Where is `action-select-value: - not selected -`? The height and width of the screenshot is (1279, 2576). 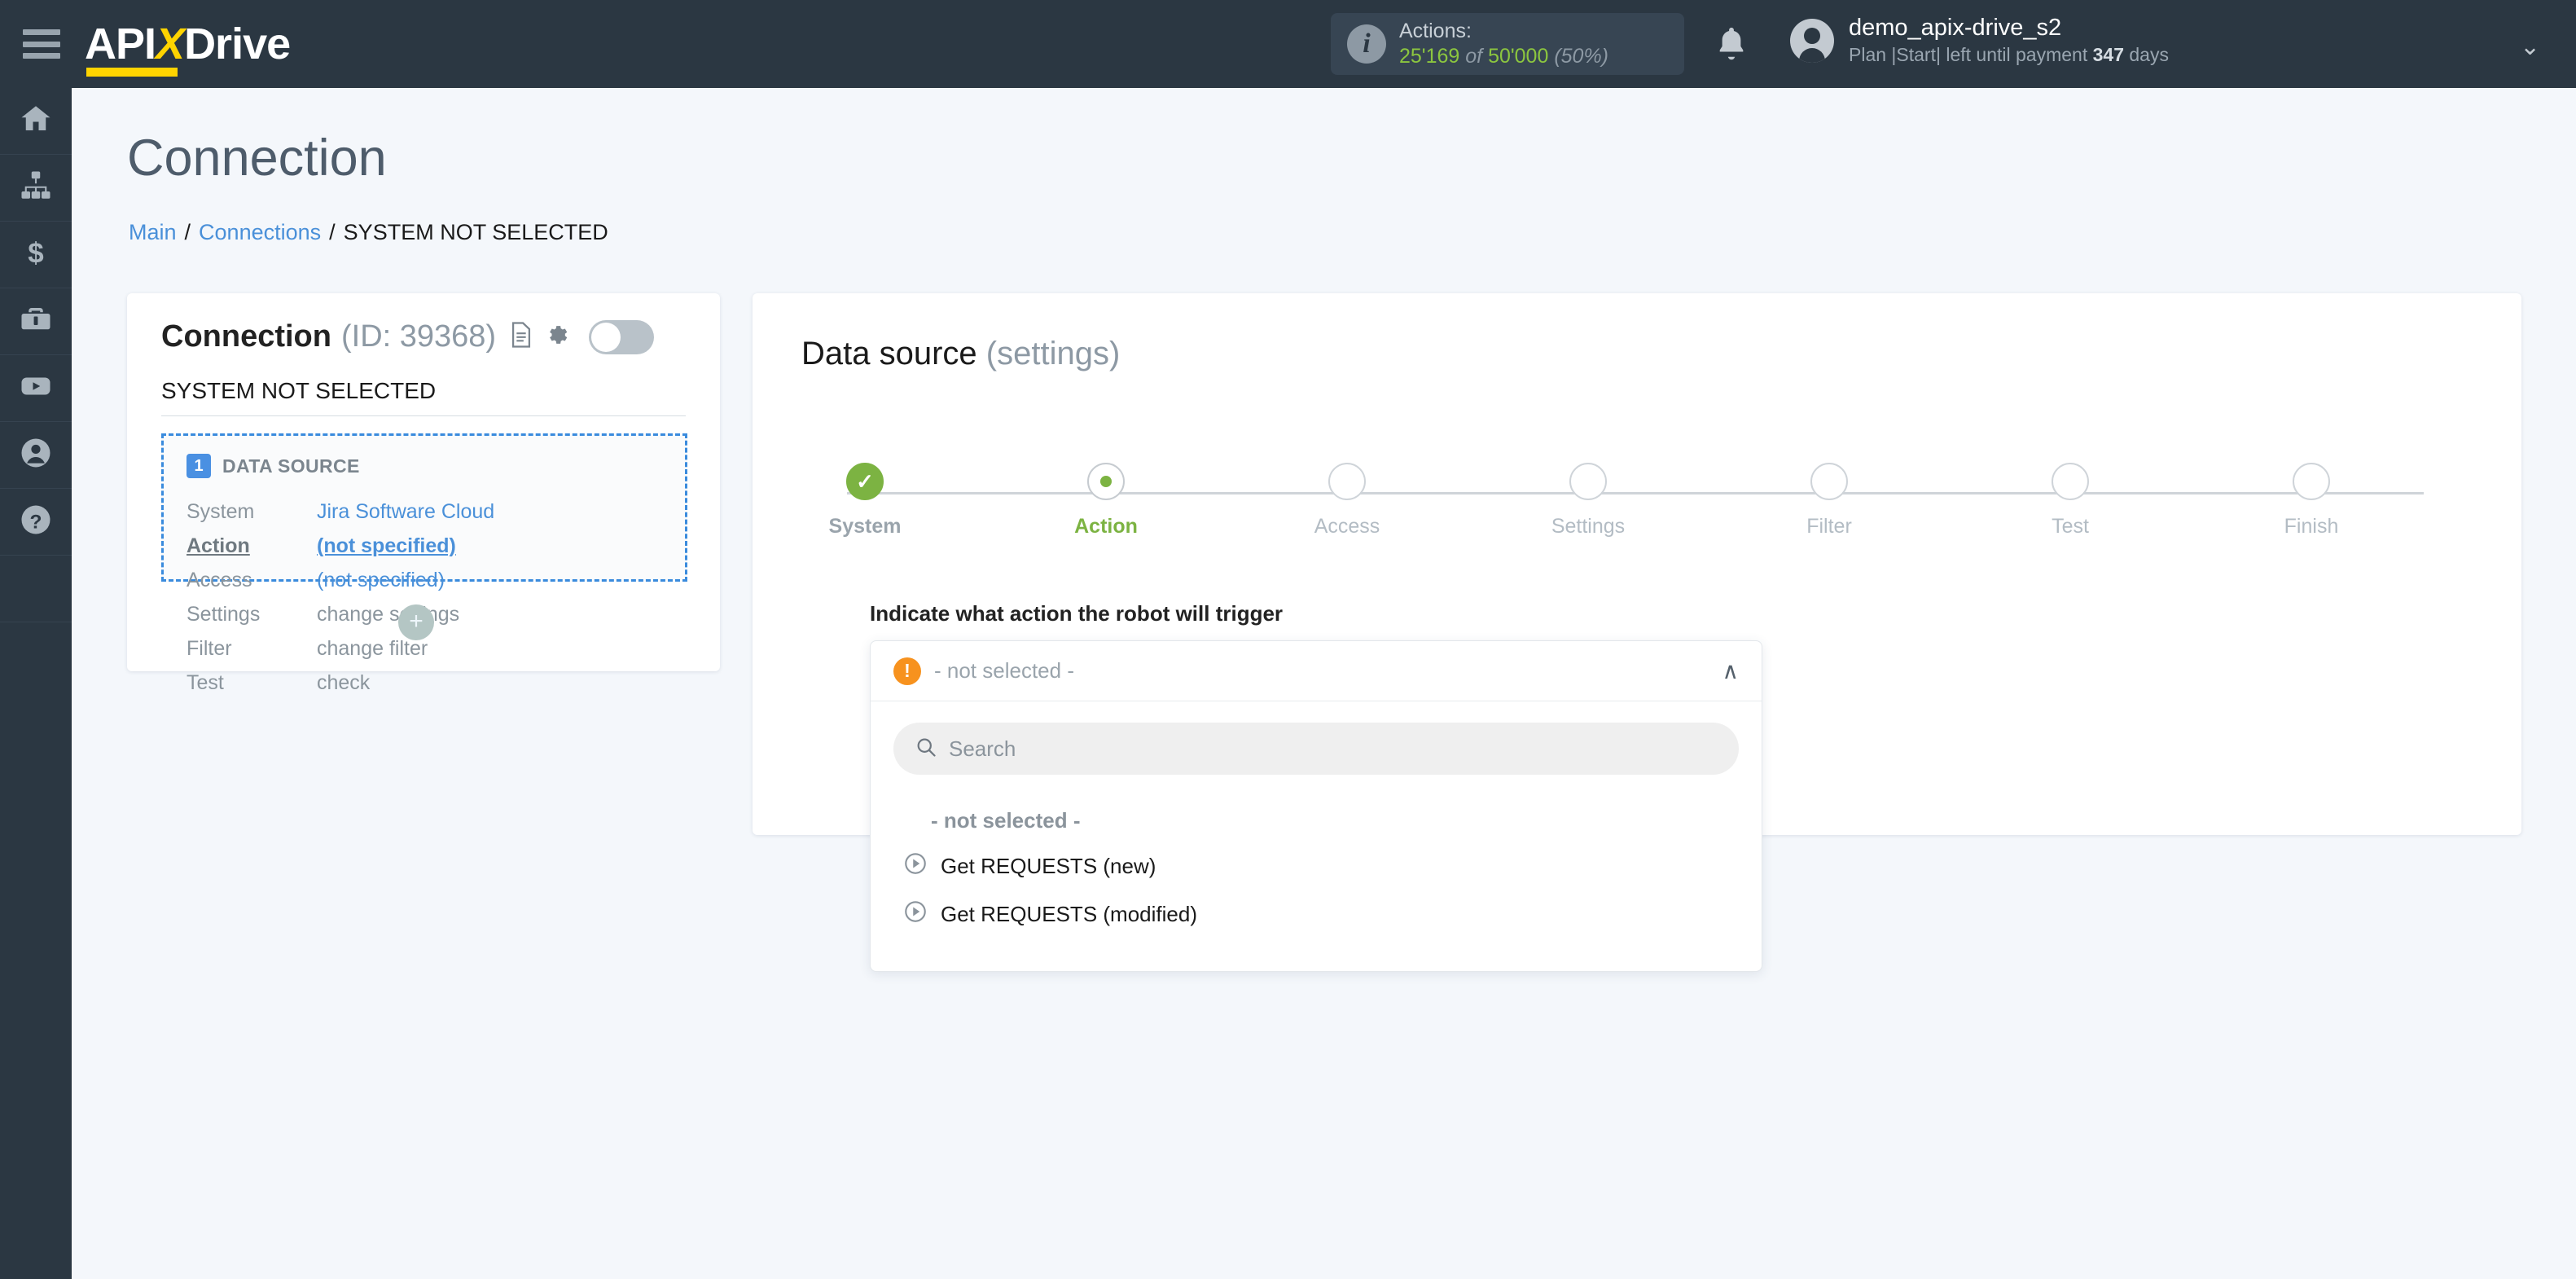
action-select-value: - not selected - is located at coordinates (1004, 671).